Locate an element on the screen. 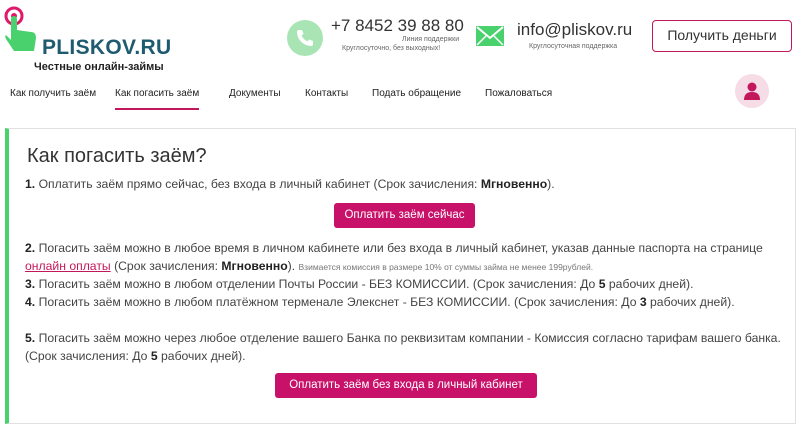 The image size is (800, 428). pay-now-button: Оплатить заём сейчас is located at coordinates (404, 215).